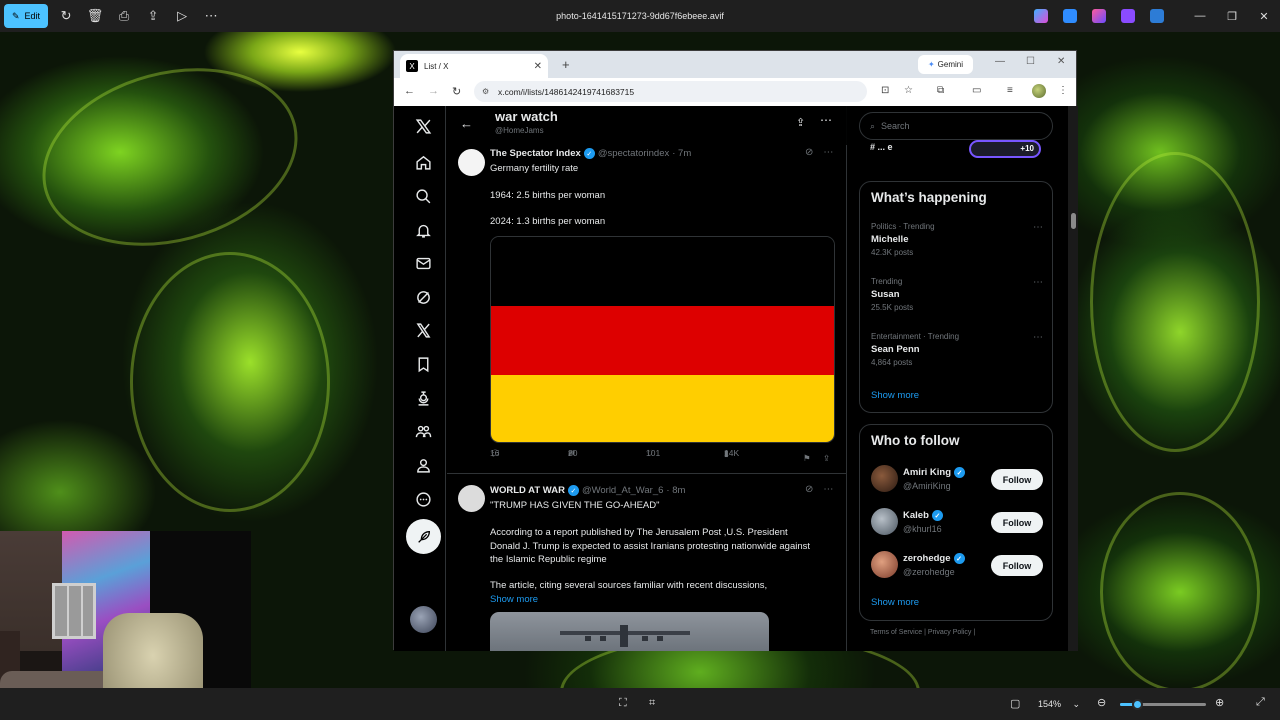 The image size is (1280, 720). I want to click on bookmarks-icon, so click(423, 364).